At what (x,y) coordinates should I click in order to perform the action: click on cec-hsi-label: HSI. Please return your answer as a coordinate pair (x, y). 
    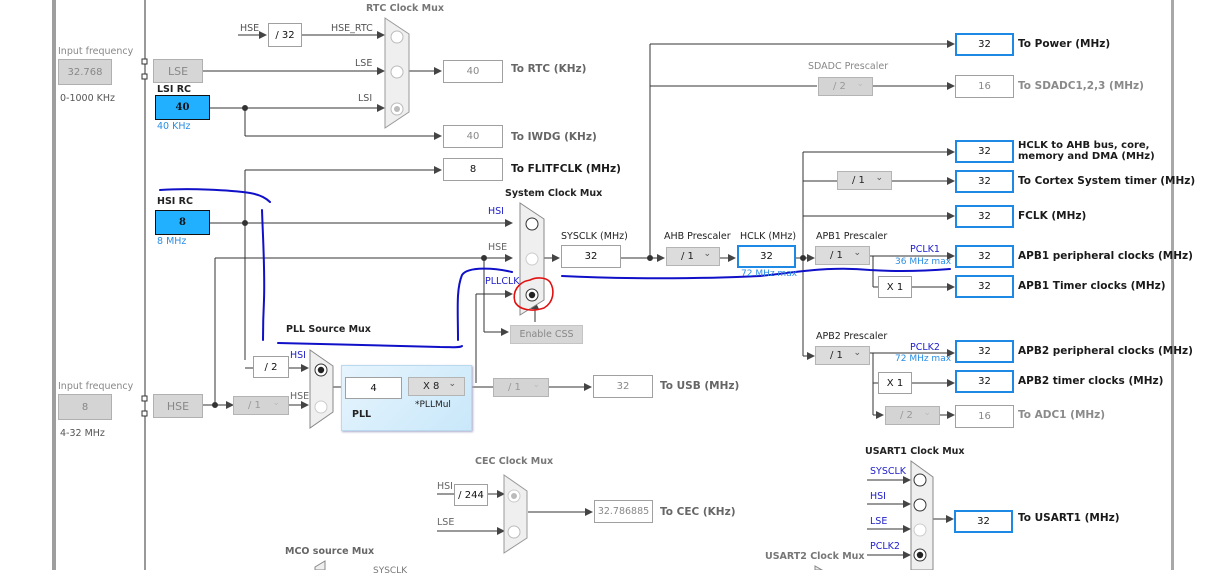
    Looking at the image, I should click on (445, 486).